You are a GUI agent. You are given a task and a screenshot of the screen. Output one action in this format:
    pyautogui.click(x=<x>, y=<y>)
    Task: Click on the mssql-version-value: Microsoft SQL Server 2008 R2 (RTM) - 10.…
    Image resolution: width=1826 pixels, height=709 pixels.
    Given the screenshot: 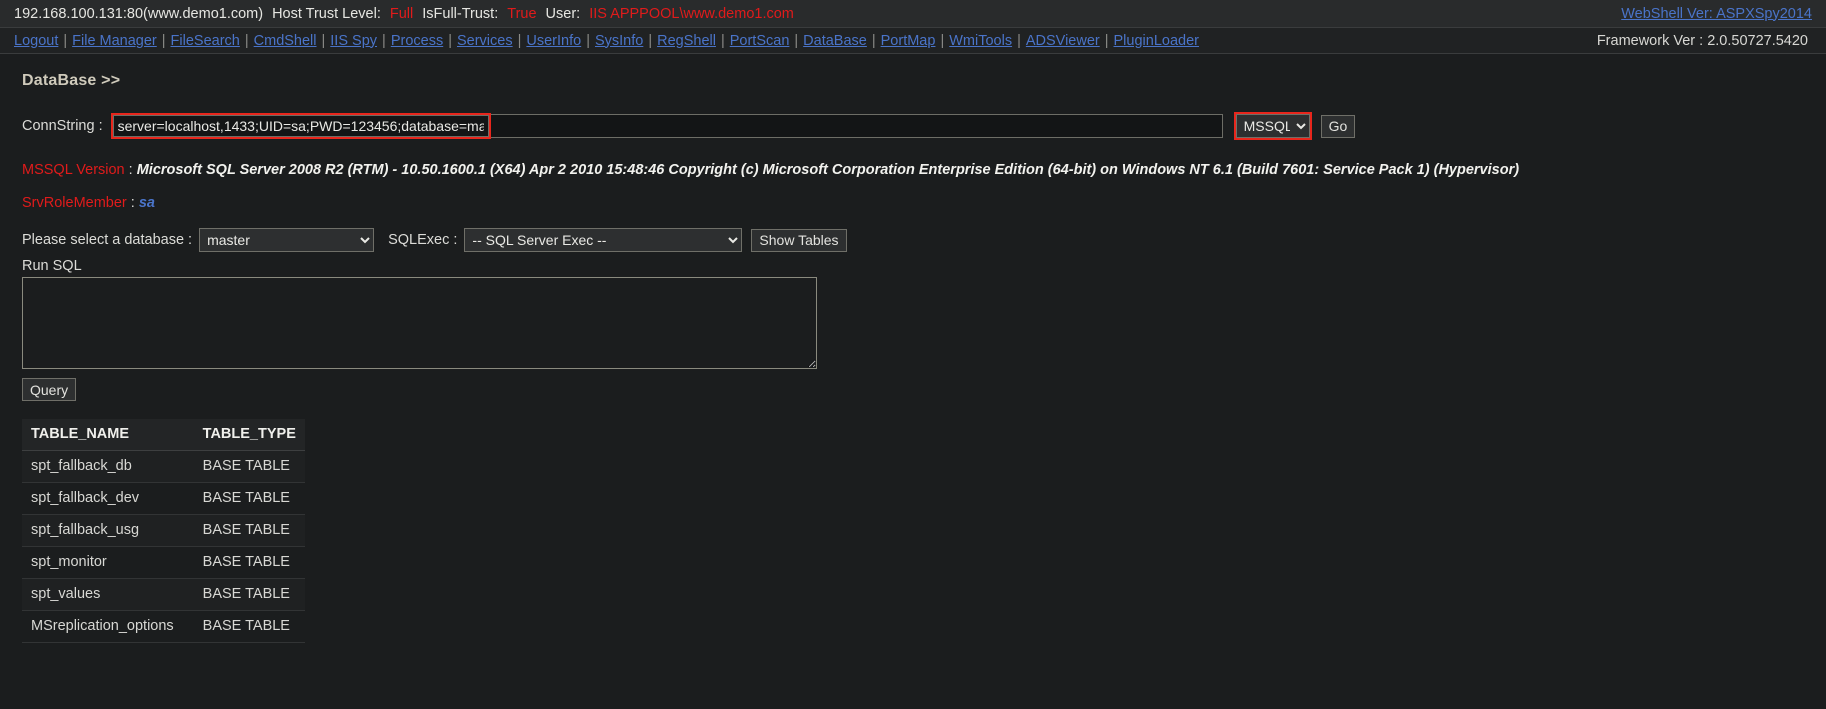 What is the action you would take?
    pyautogui.click(x=828, y=170)
    